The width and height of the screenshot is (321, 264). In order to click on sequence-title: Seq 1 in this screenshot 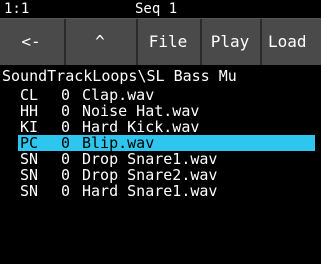, I will do `click(156, 9)`.